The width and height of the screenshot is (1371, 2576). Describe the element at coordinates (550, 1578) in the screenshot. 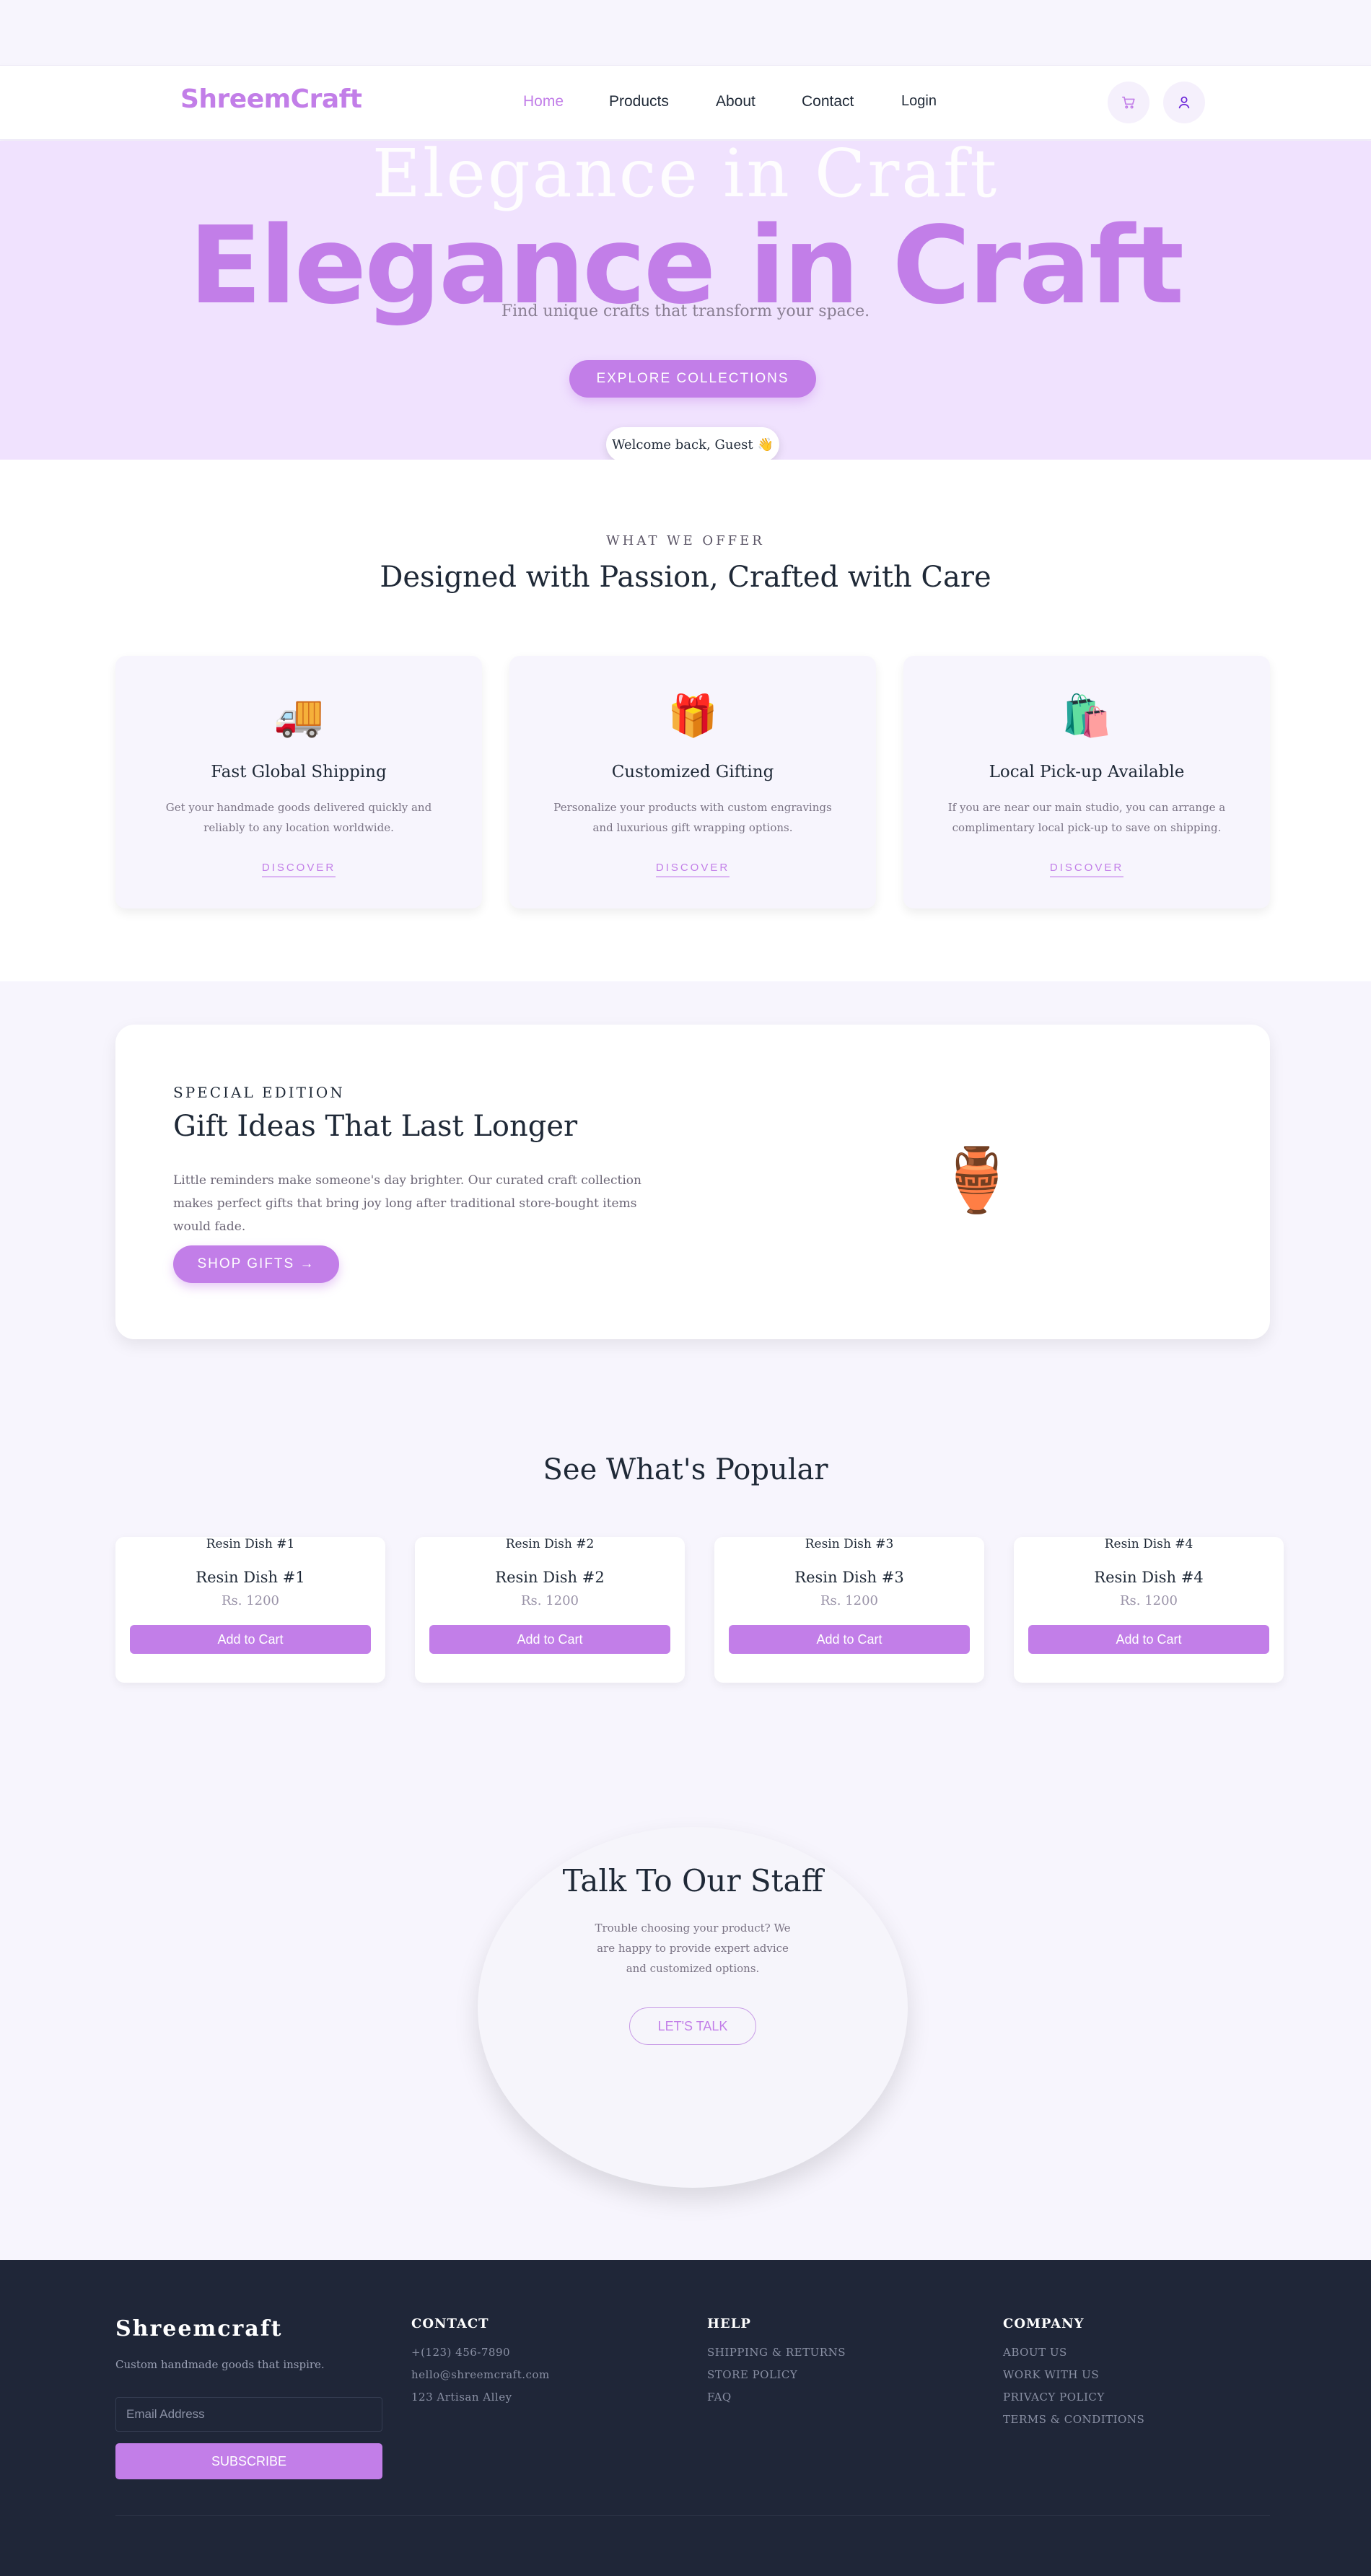

I see `product-name: Resin Dish #2` at that location.